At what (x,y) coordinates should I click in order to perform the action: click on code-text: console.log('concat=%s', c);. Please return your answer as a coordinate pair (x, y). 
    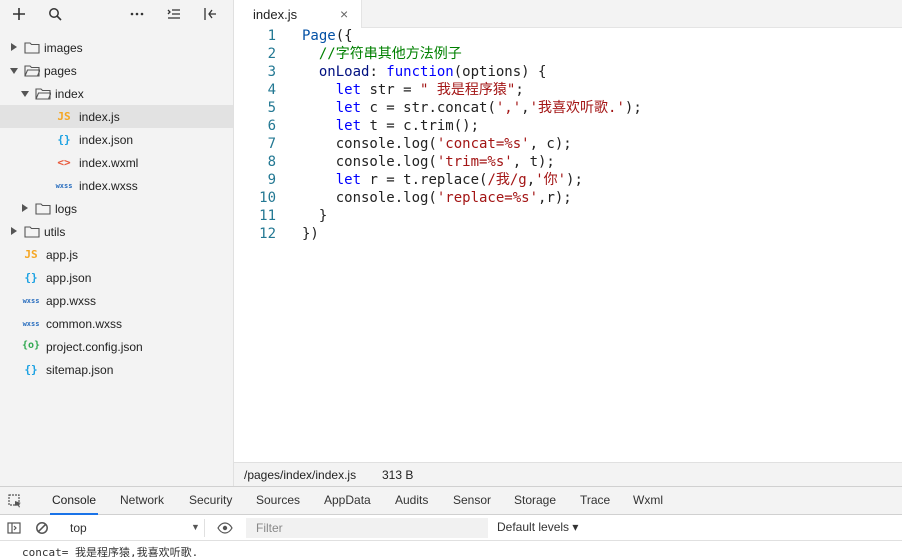
    Looking at the image, I should click on (437, 144).